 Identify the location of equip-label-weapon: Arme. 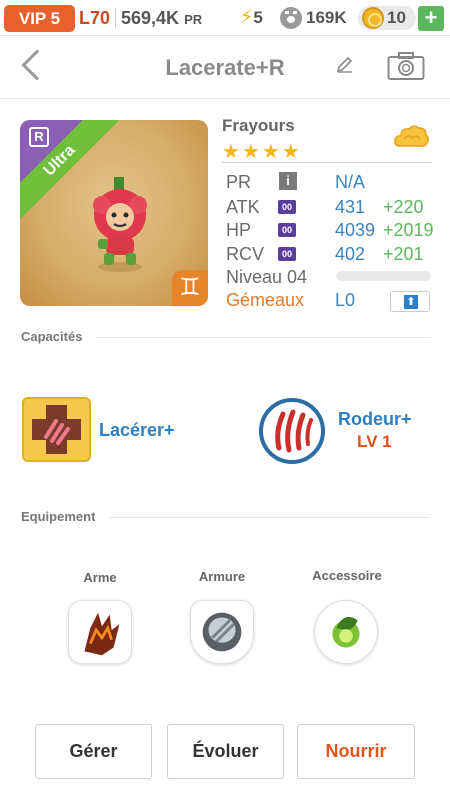
(100, 577).